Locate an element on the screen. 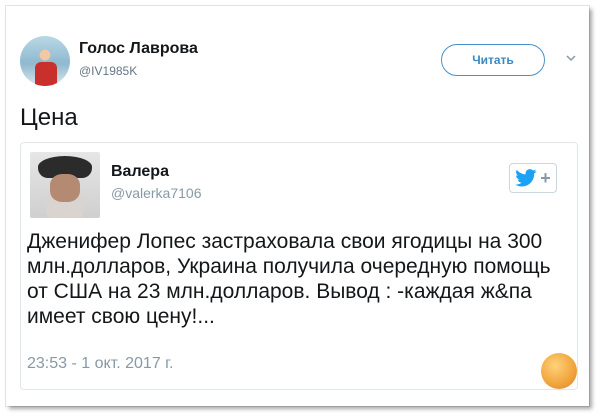 The image size is (601, 416). author-handle: @IV1985K is located at coordinates (108, 71).